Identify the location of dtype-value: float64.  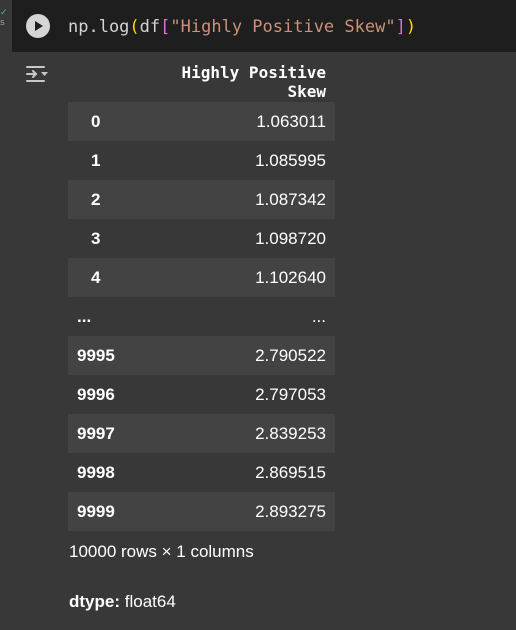
(150, 601).